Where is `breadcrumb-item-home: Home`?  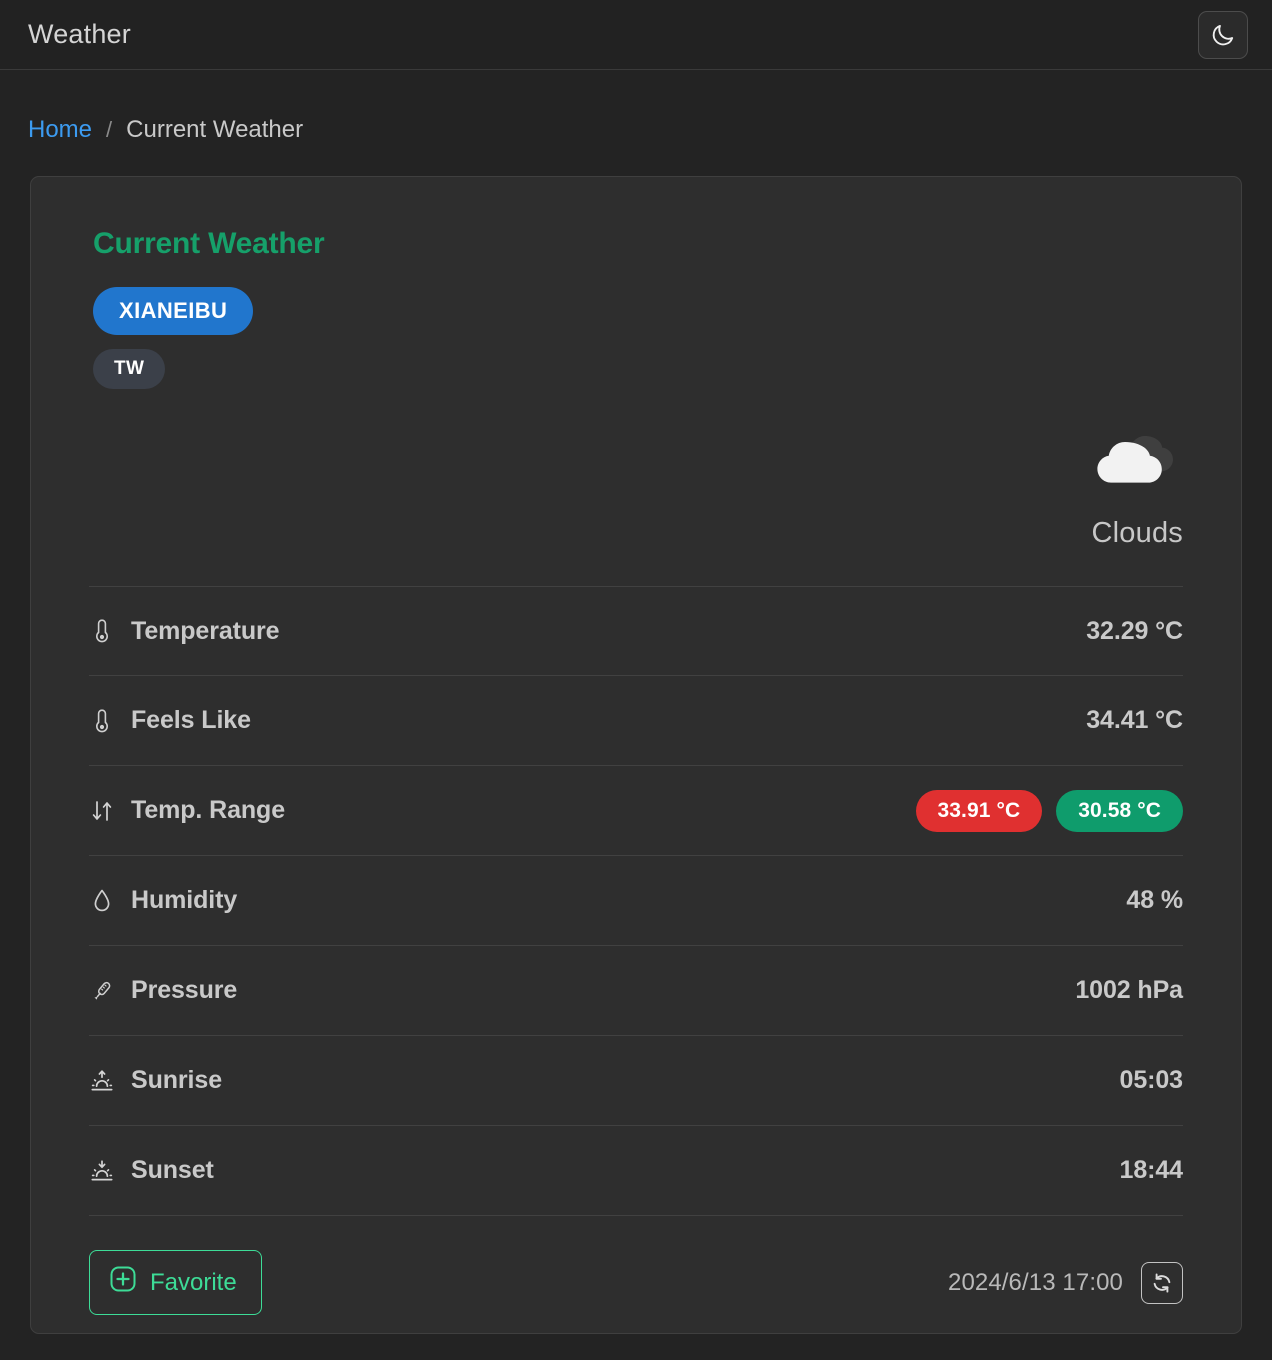
breadcrumb-item-home: Home is located at coordinates (60, 130).